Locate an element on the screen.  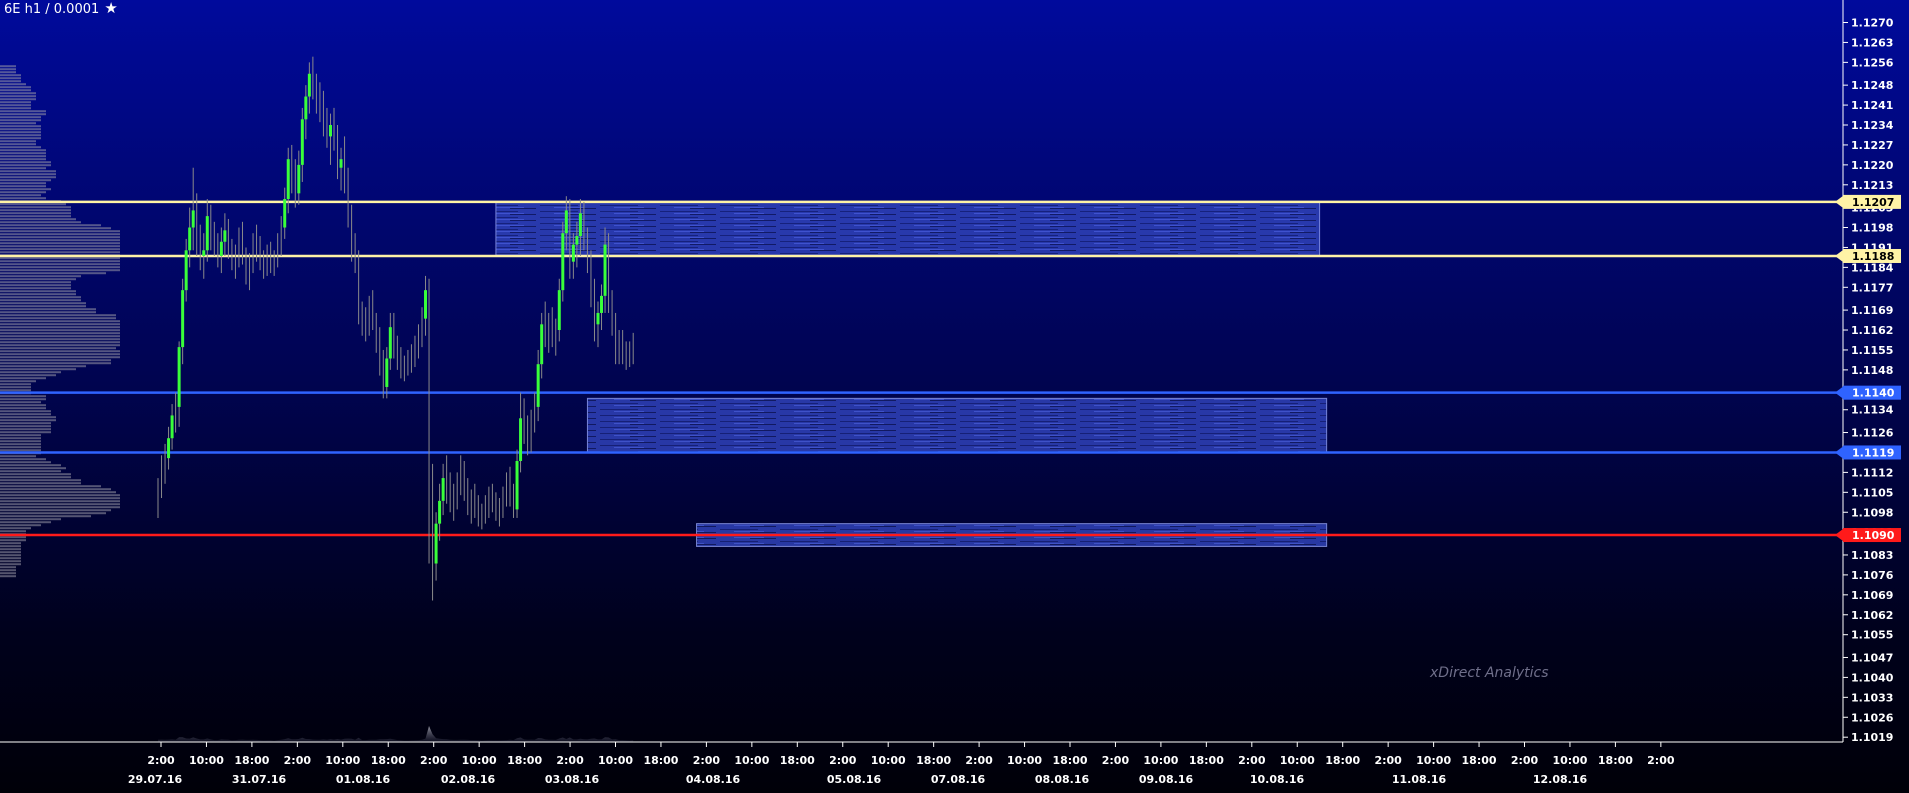
level-tag-label: 1.1140 is located at coordinates (1873, 393).